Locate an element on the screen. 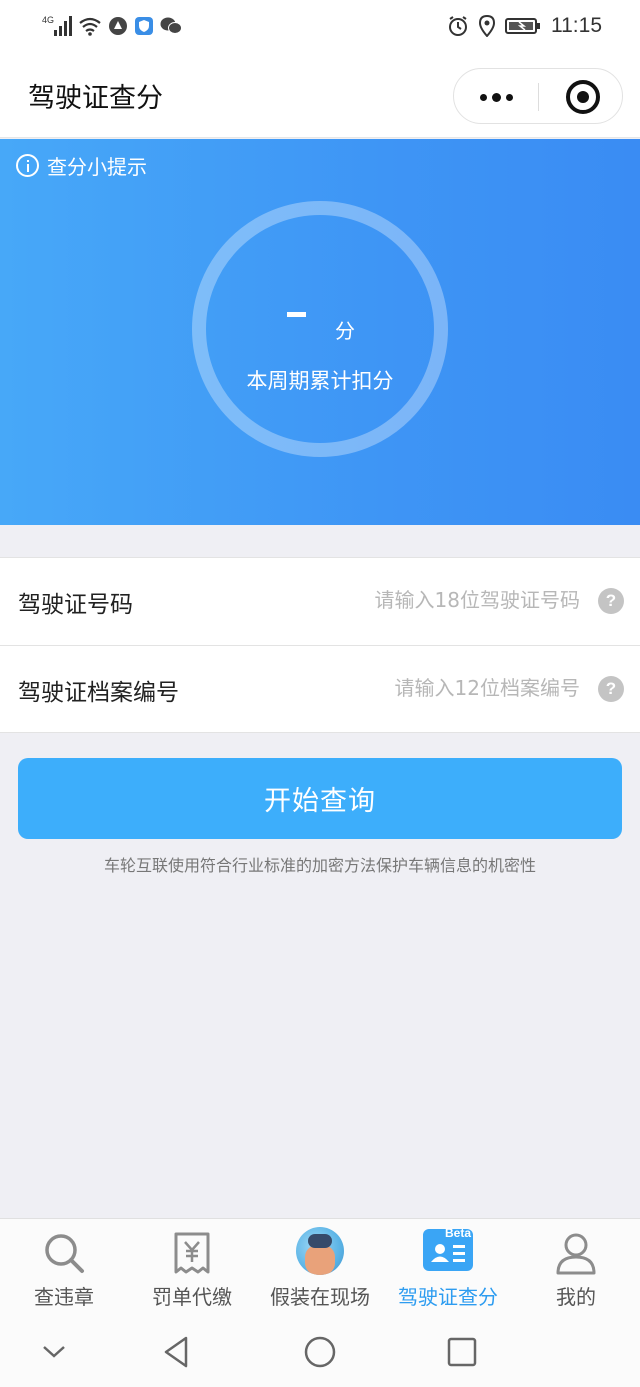 The height and width of the screenshot is (1387, 640). license-form: 驾驶证号码 ? 驾驶证档案编号 ? is located at coordinates (320, 645).